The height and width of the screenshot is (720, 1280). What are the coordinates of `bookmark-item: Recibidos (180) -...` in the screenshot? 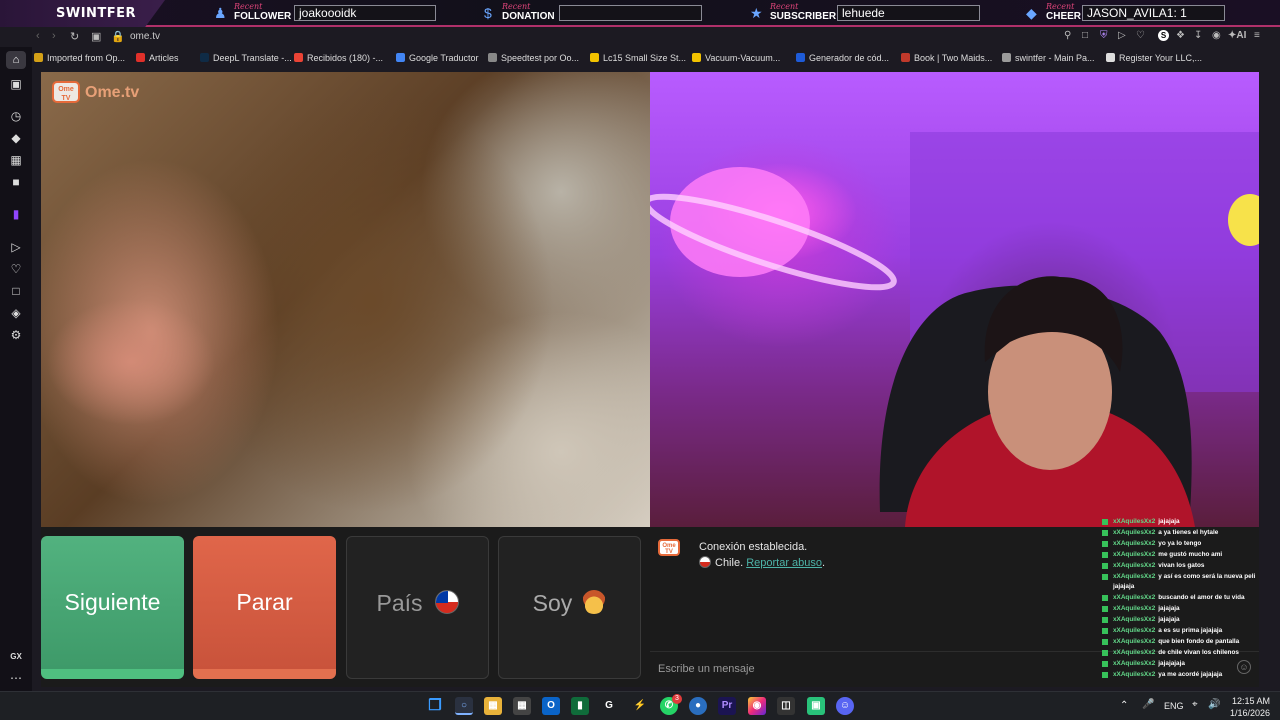 It's located at (338, 58).